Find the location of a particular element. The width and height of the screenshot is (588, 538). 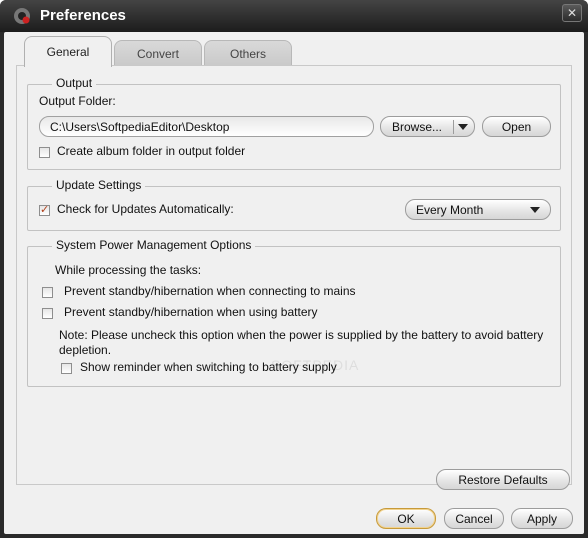

restore-defaults-button: Restore Defaults is located at coordinates (503, 479).